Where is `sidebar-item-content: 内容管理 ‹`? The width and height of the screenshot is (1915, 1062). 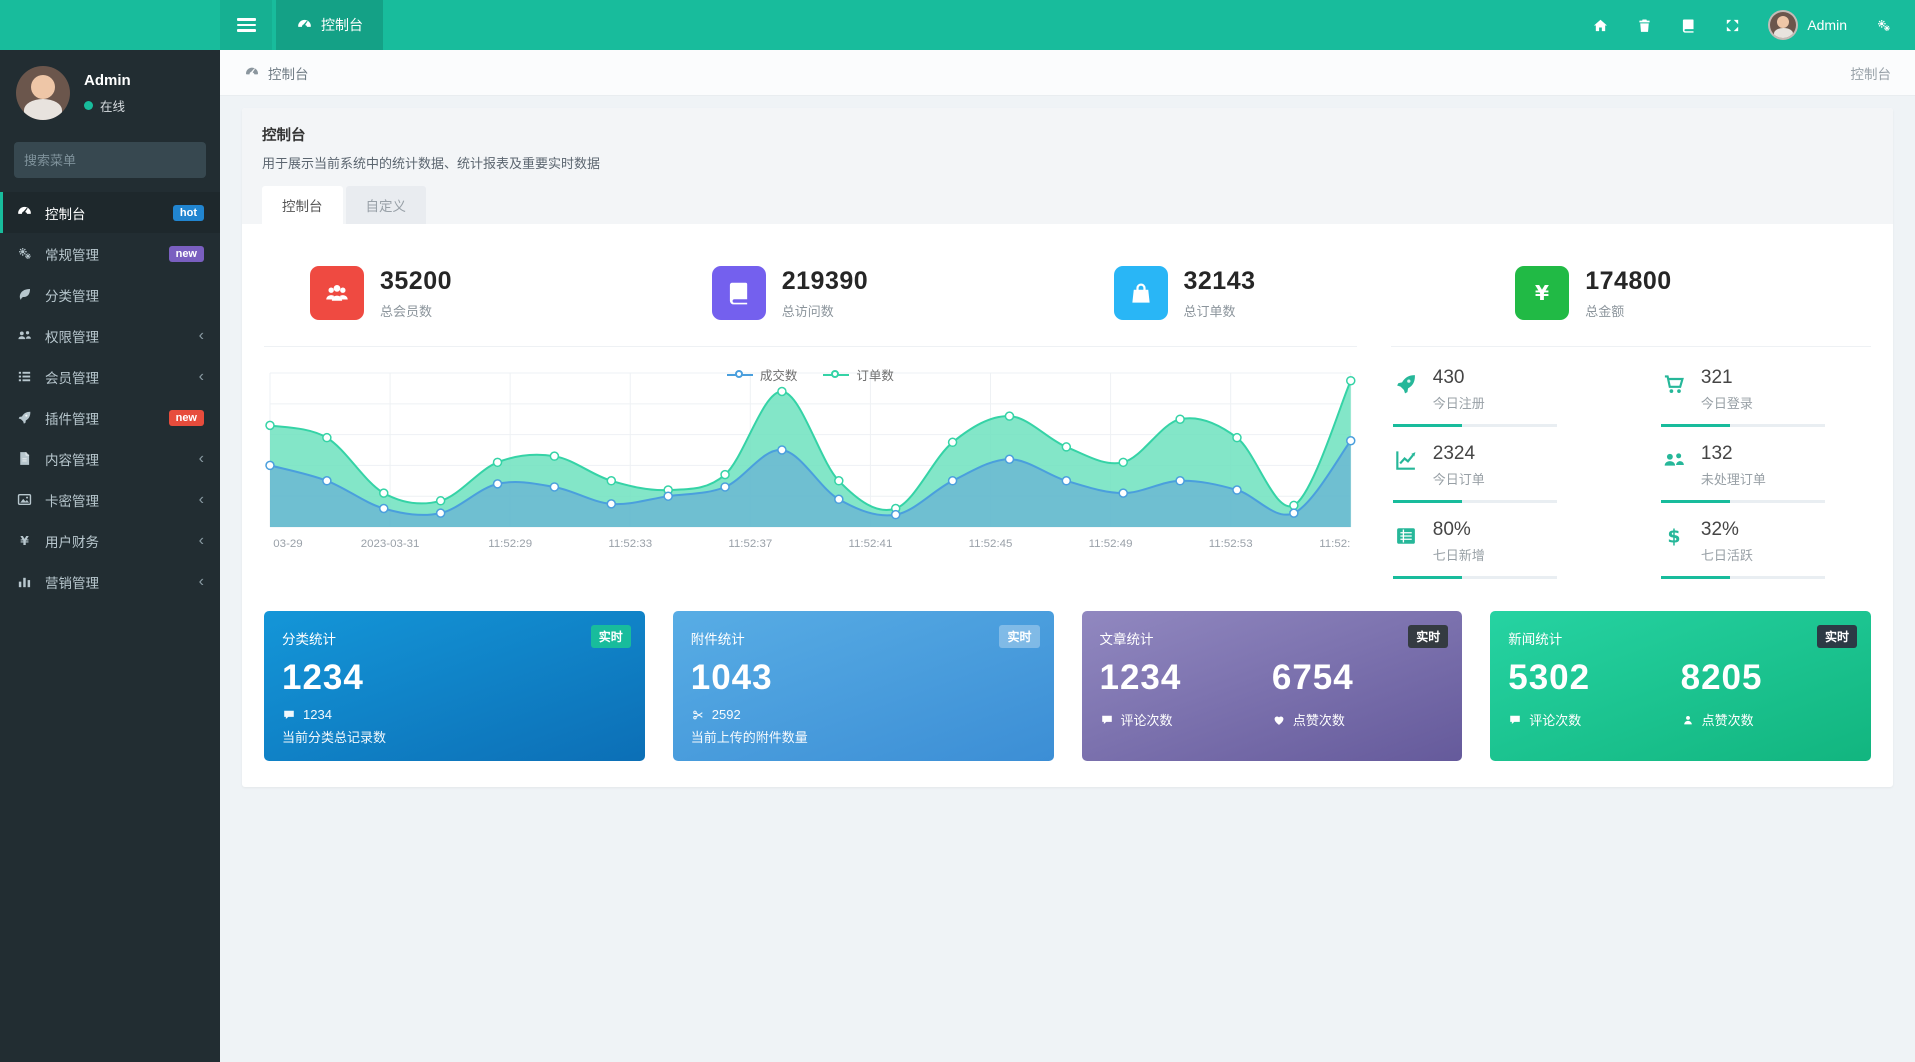 sidebar-item-content: 内容管理 ‹ is located at coordinates (110, 458).